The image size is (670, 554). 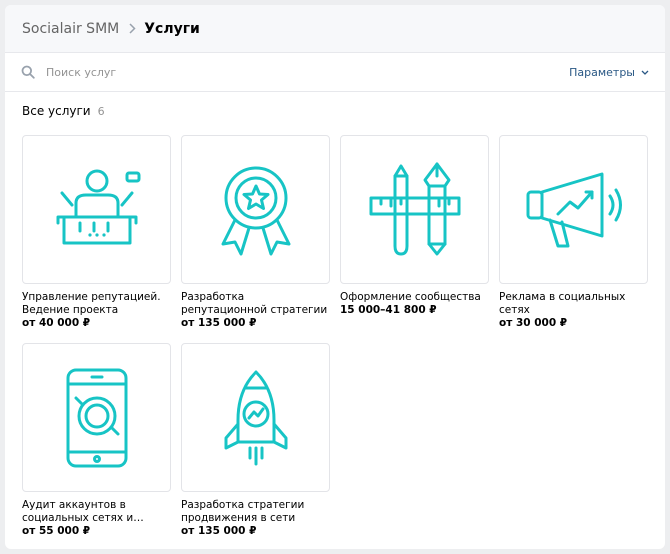 I want to click on service-price: от 55 000 ₽, so click(x=56, y=531).